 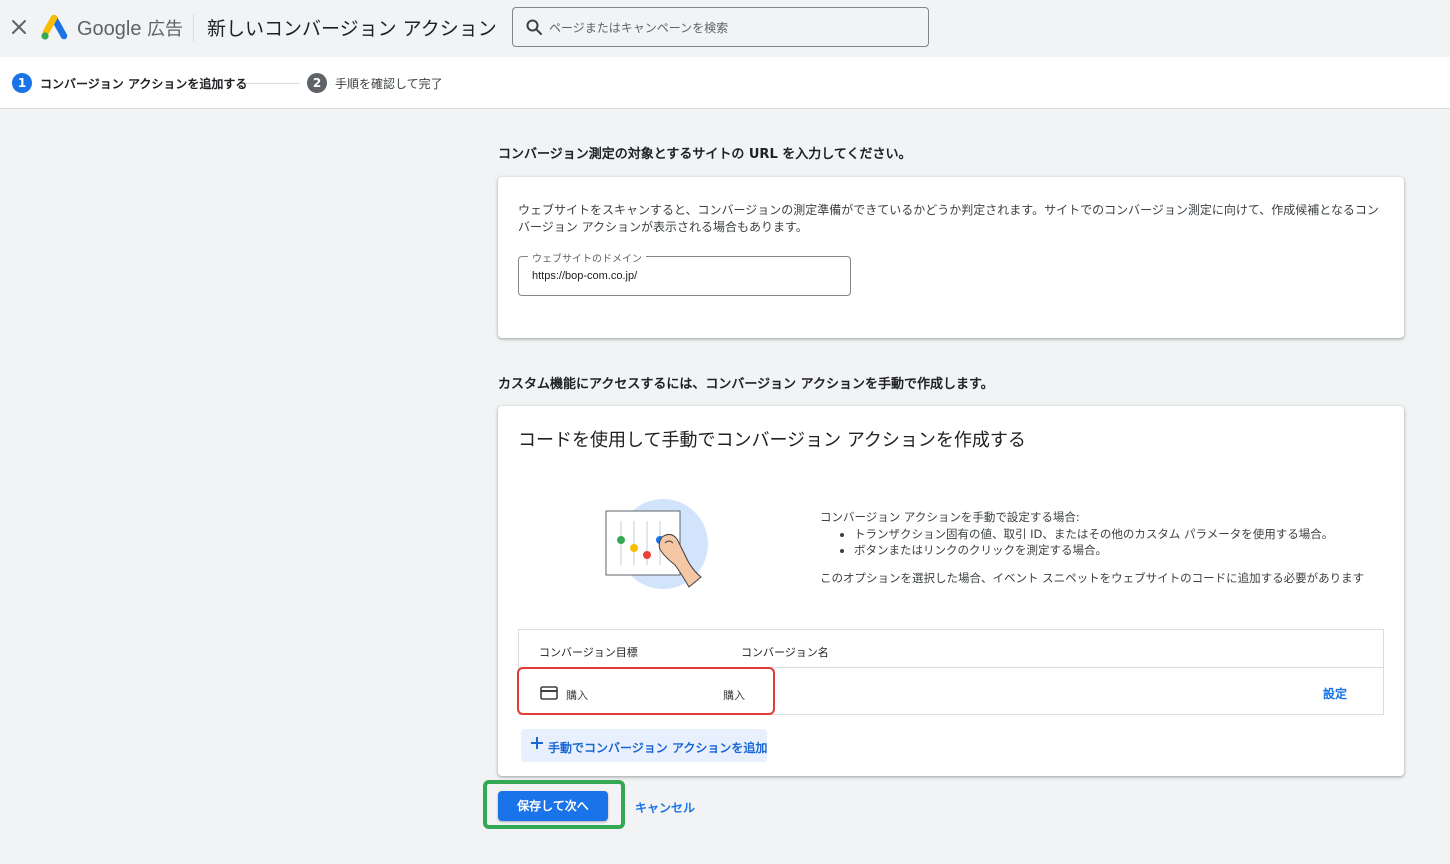 I want to click on domain-label: ウェブサイトのドメイン, so click(x=587, y=257).